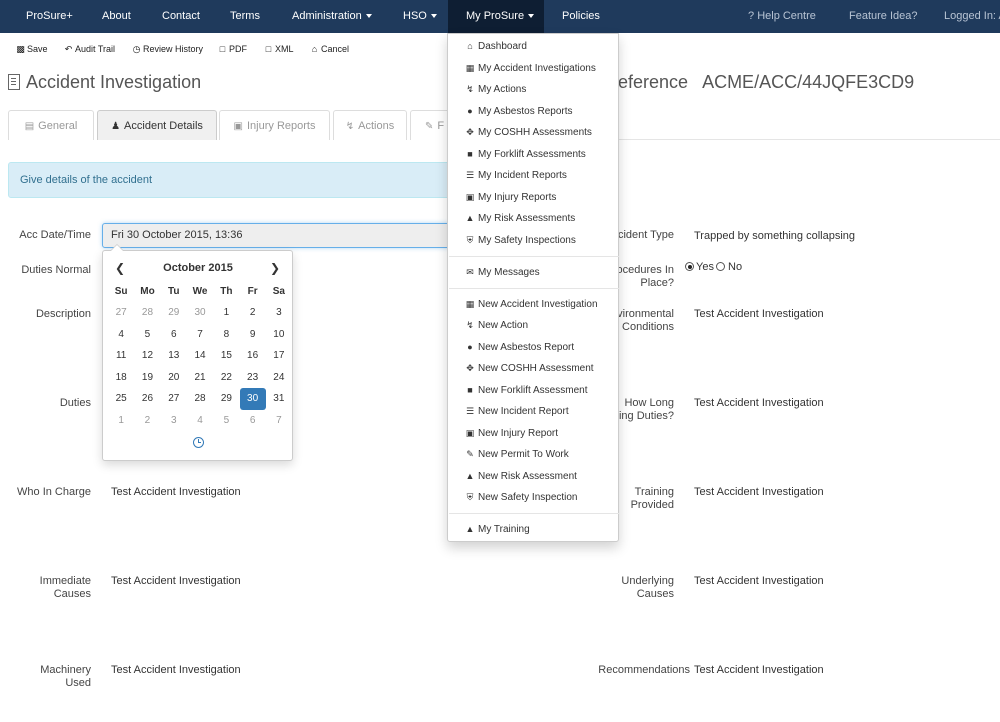  What do you see at coordinates (332, 16) in the screenshot?
I see `nav-administration: Administration` at bounding box center [332, 16].